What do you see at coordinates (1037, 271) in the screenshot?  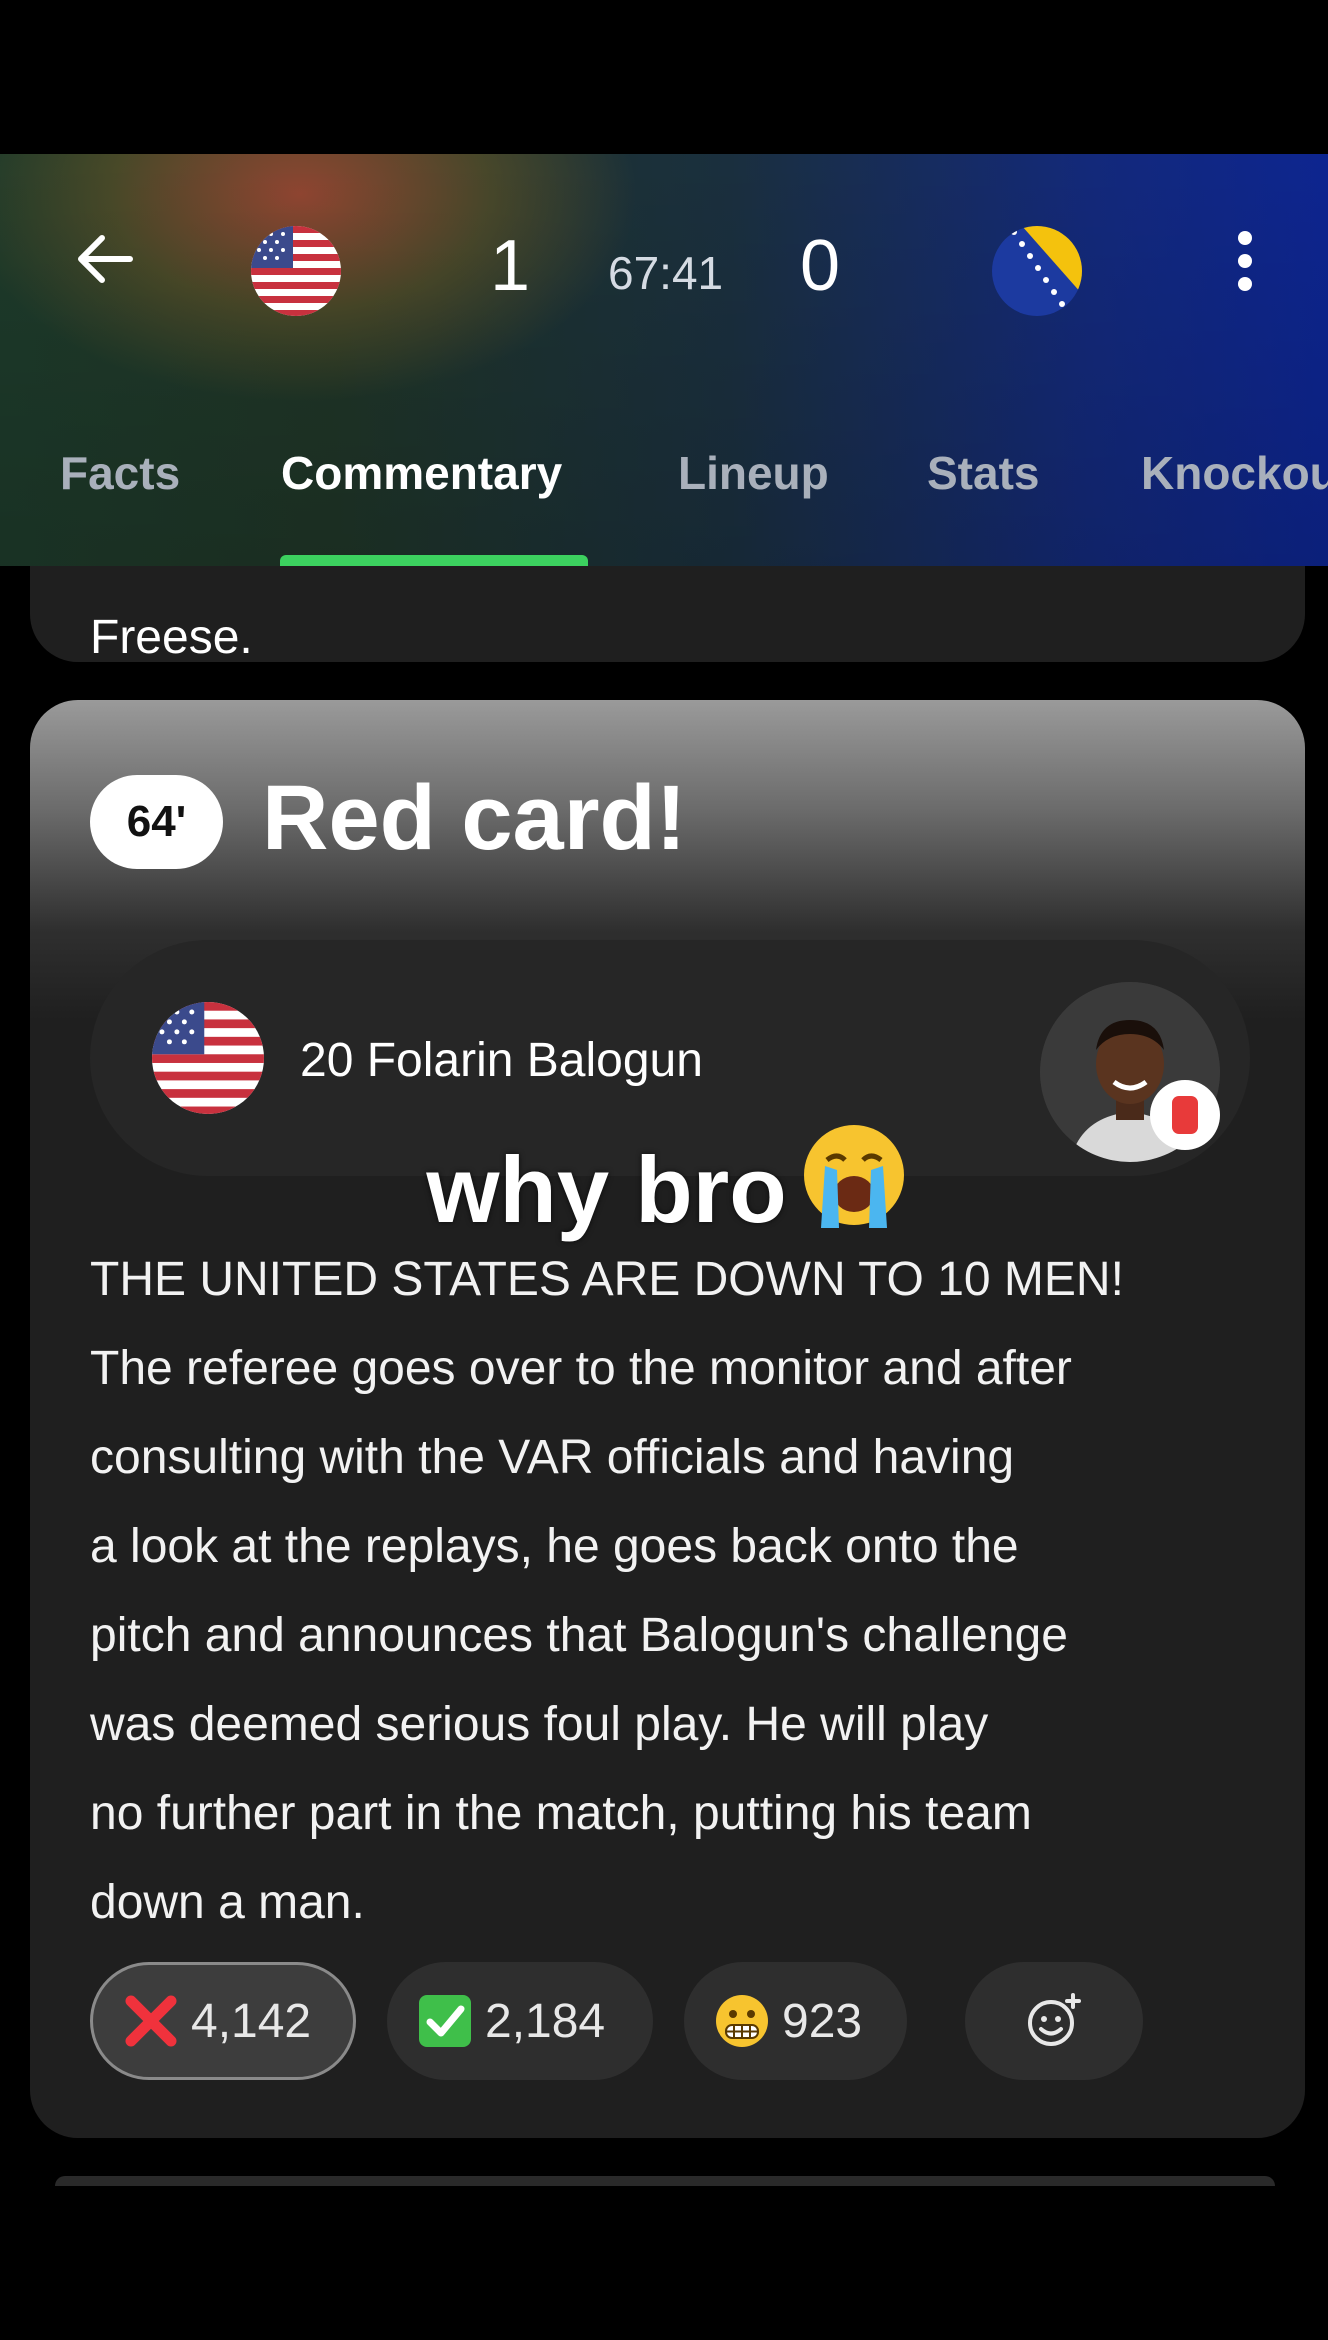 I see `bosnia-flag-icon` at bounding box center [1037, 271].